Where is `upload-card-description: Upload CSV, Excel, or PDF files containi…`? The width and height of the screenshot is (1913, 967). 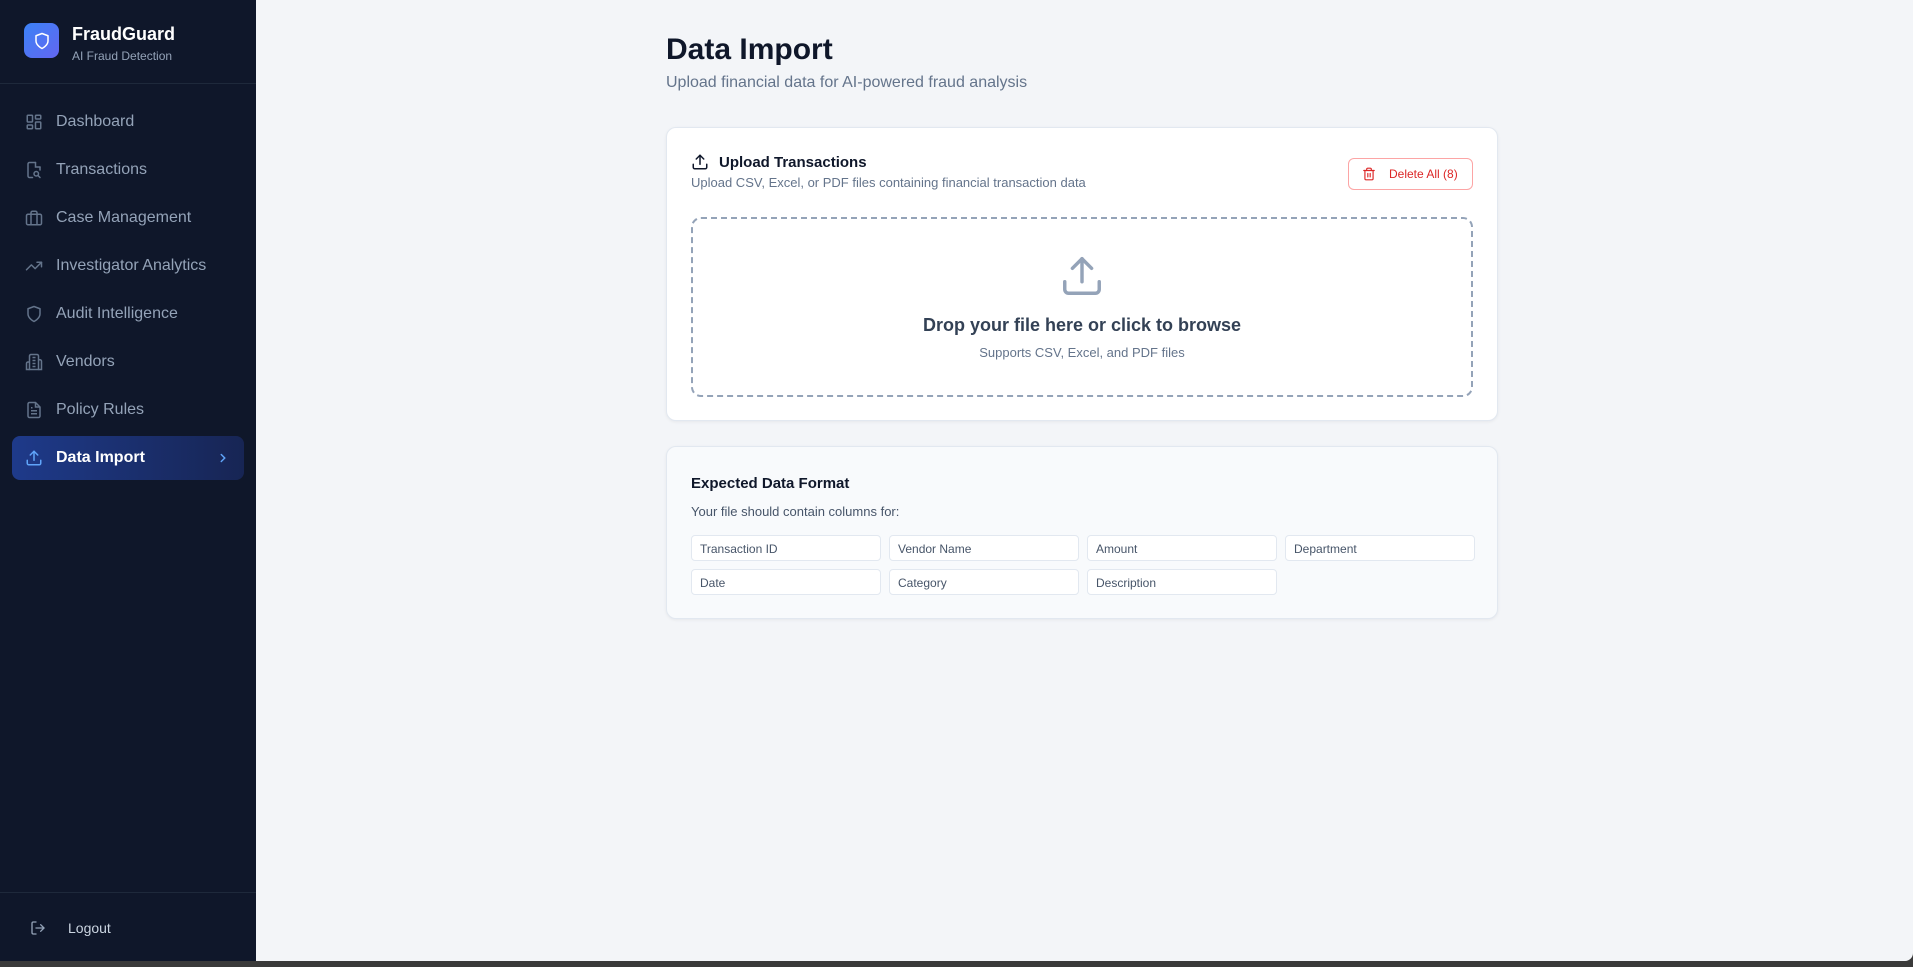
upload-card-description: Upload CSV, Excel, or PDF files containi… is located at coordinates (888, 182).